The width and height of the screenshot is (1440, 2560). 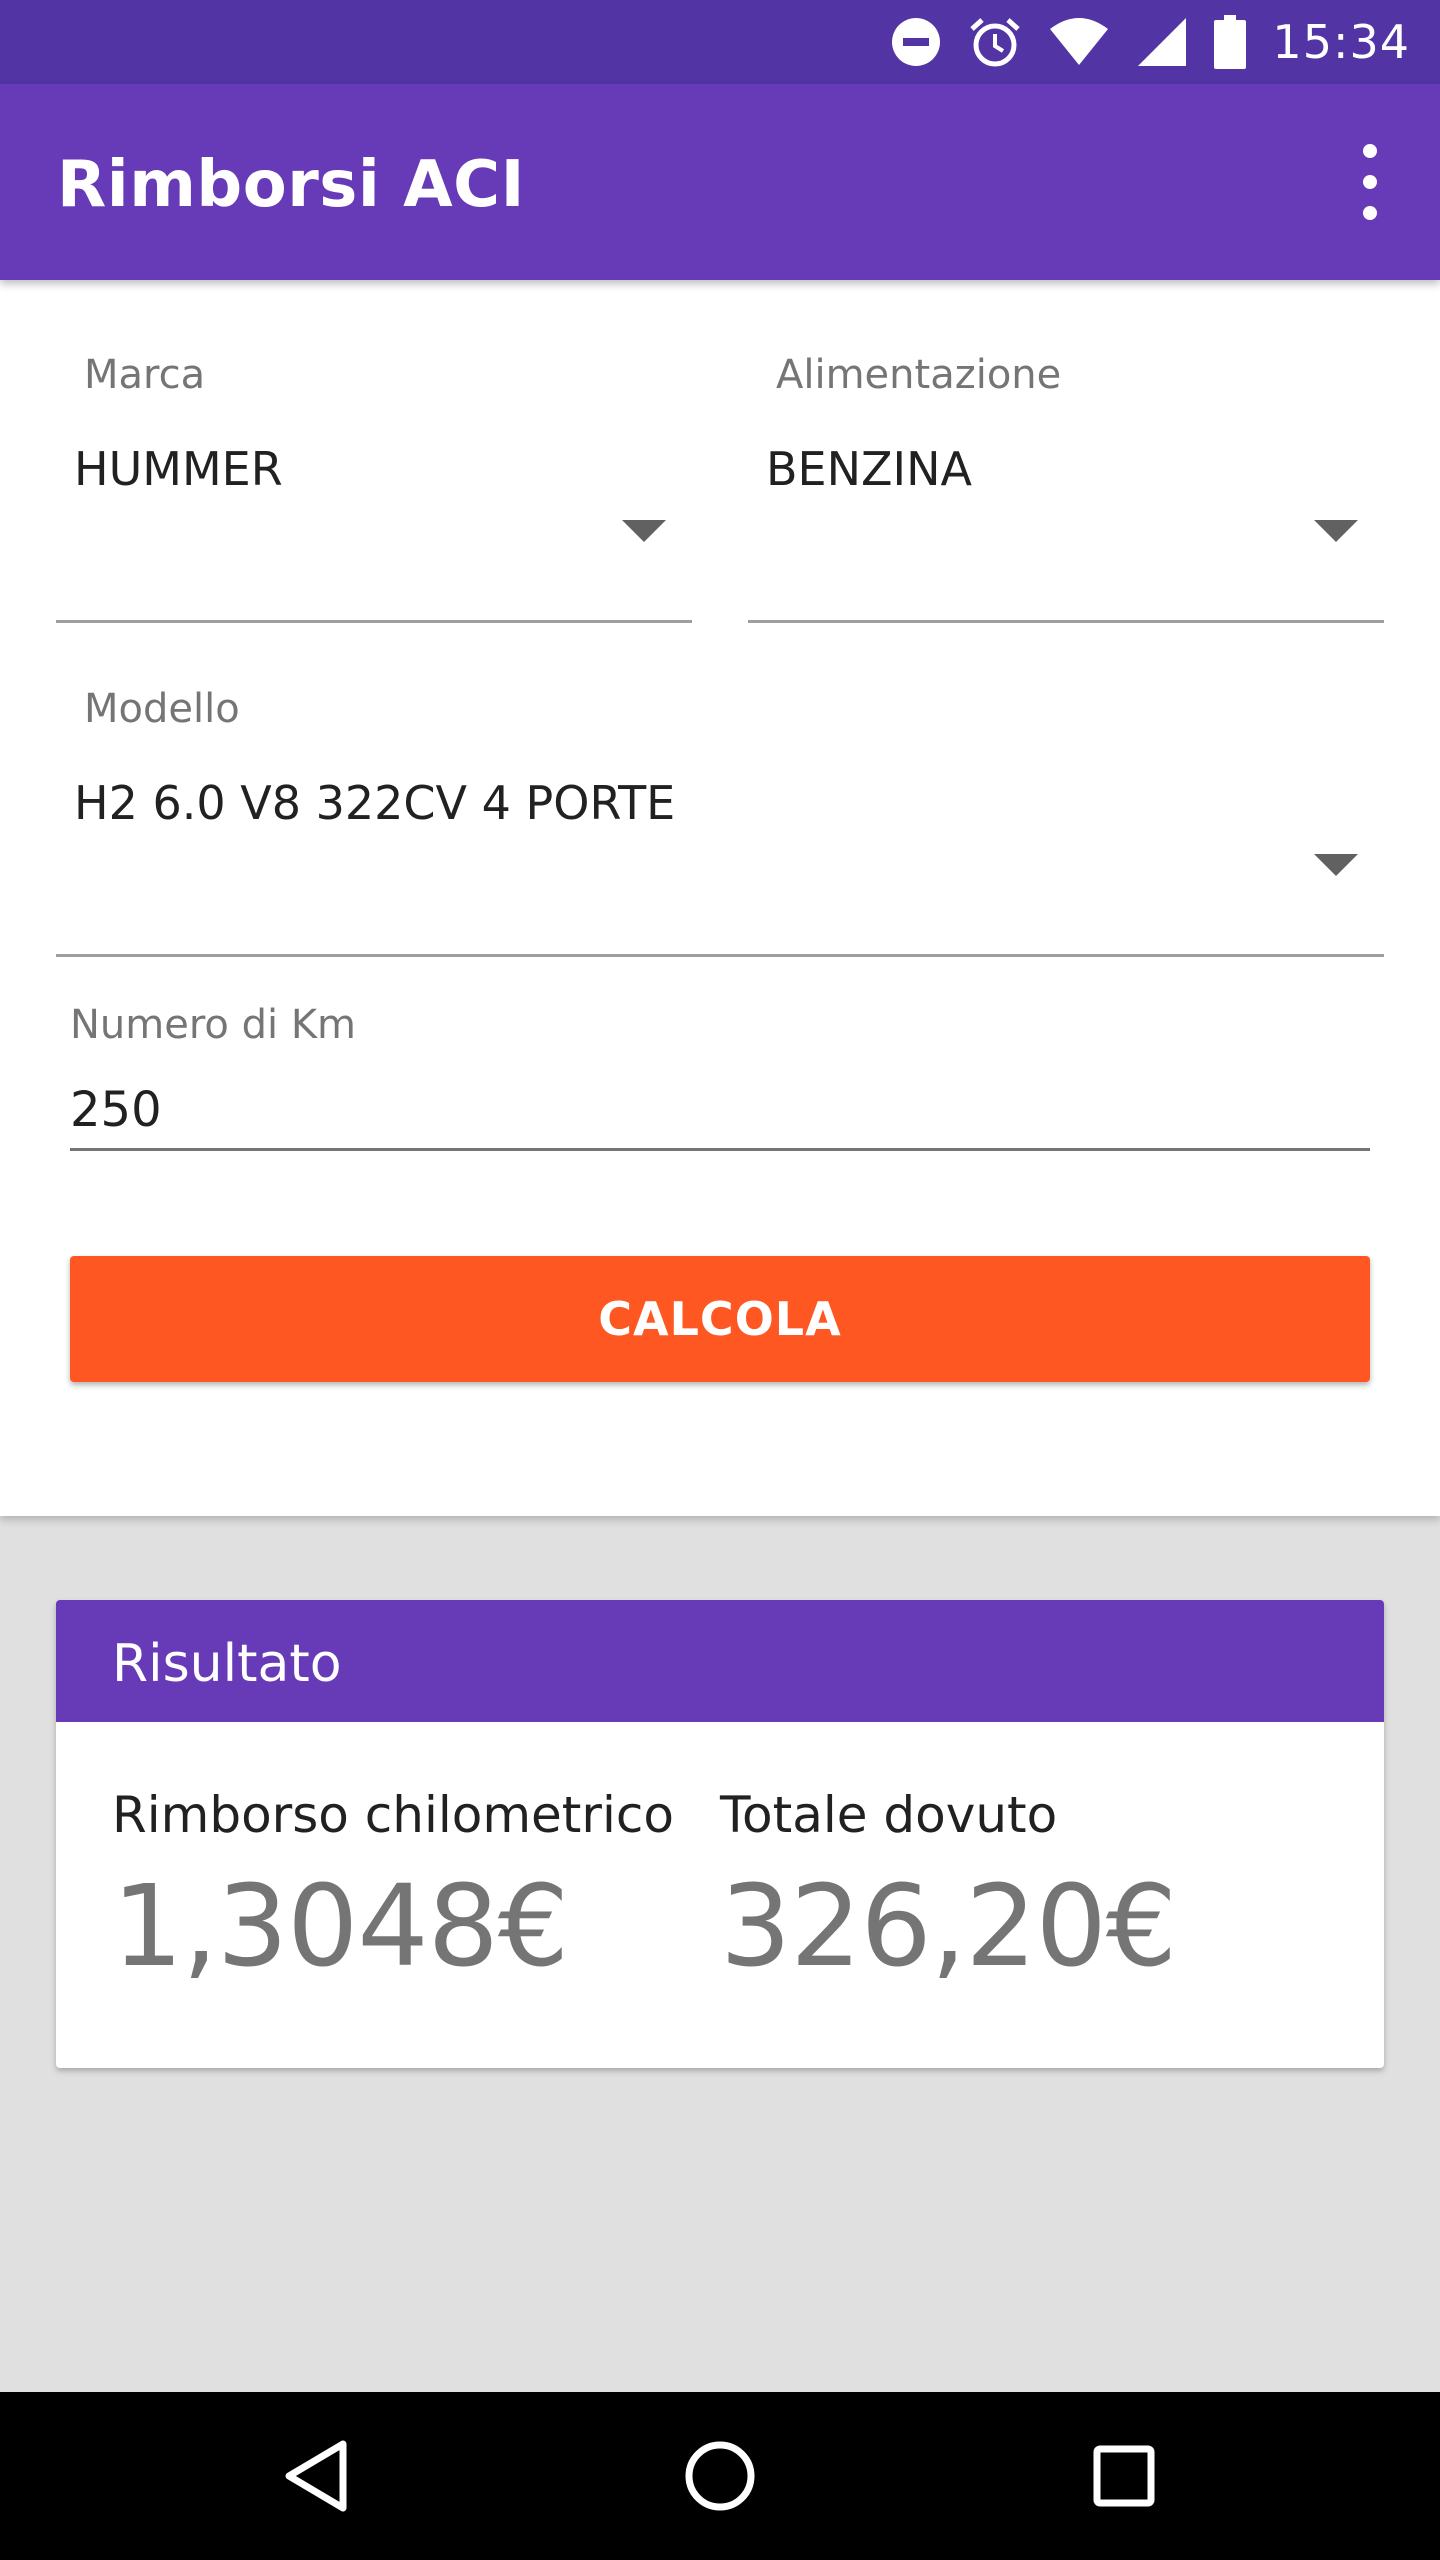 What do you see at coordinates (340, 1927) in the screenshot?
I see `rimborso-value: 1,3048€` at bounding box center [340, 1927].